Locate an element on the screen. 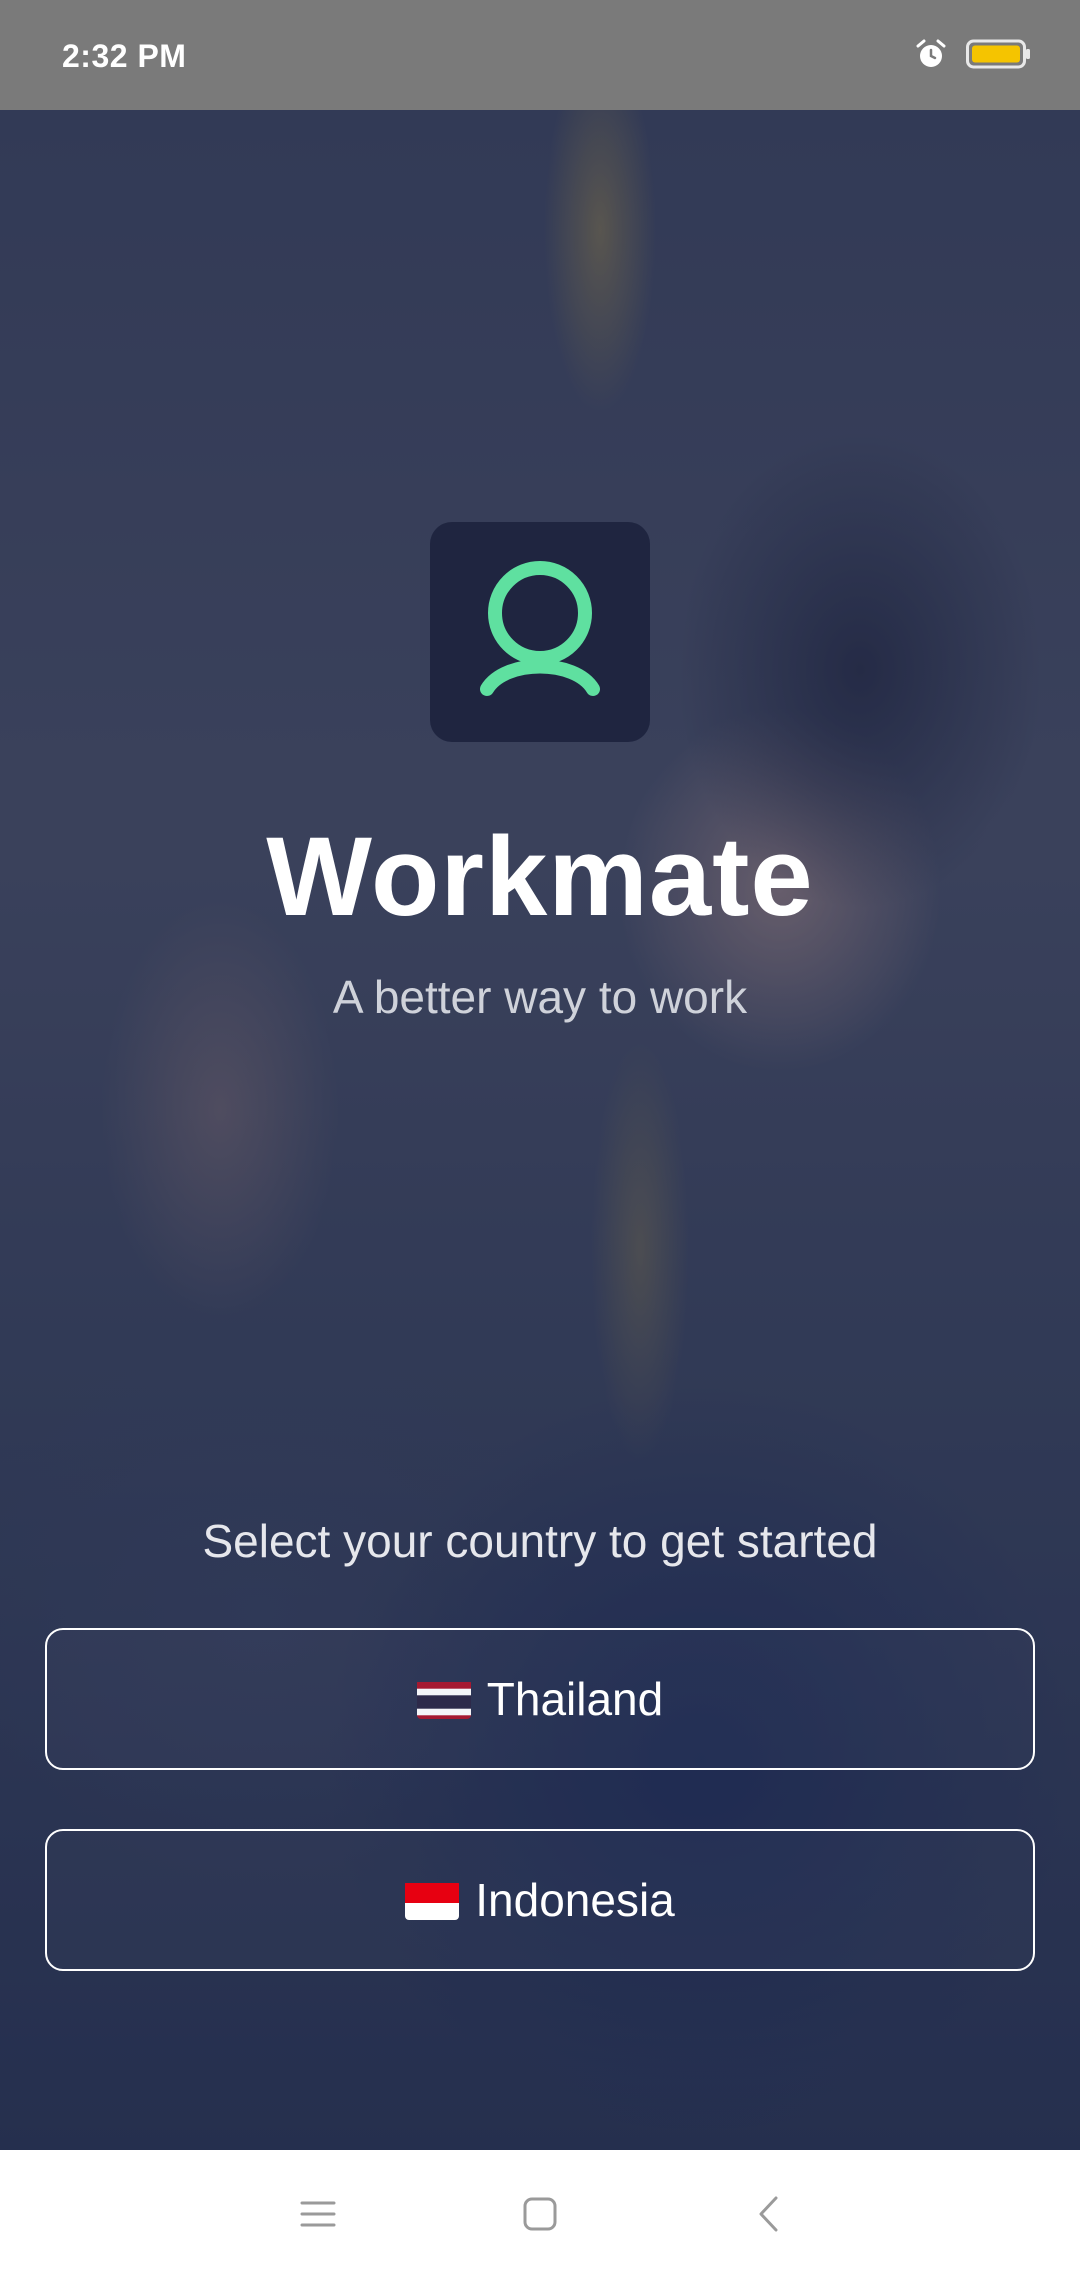 This screenshot has width=1080, height=2280. menu-button is located at coordinates (318, 2216).